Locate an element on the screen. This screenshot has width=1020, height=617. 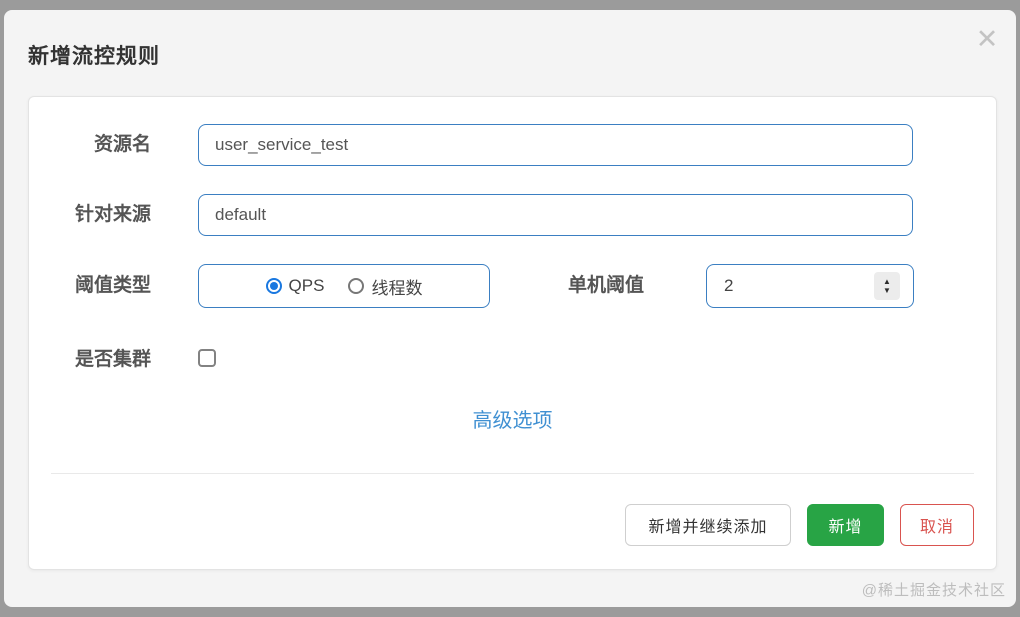
radio-unselected-icon is located at coordinates (356, 286).